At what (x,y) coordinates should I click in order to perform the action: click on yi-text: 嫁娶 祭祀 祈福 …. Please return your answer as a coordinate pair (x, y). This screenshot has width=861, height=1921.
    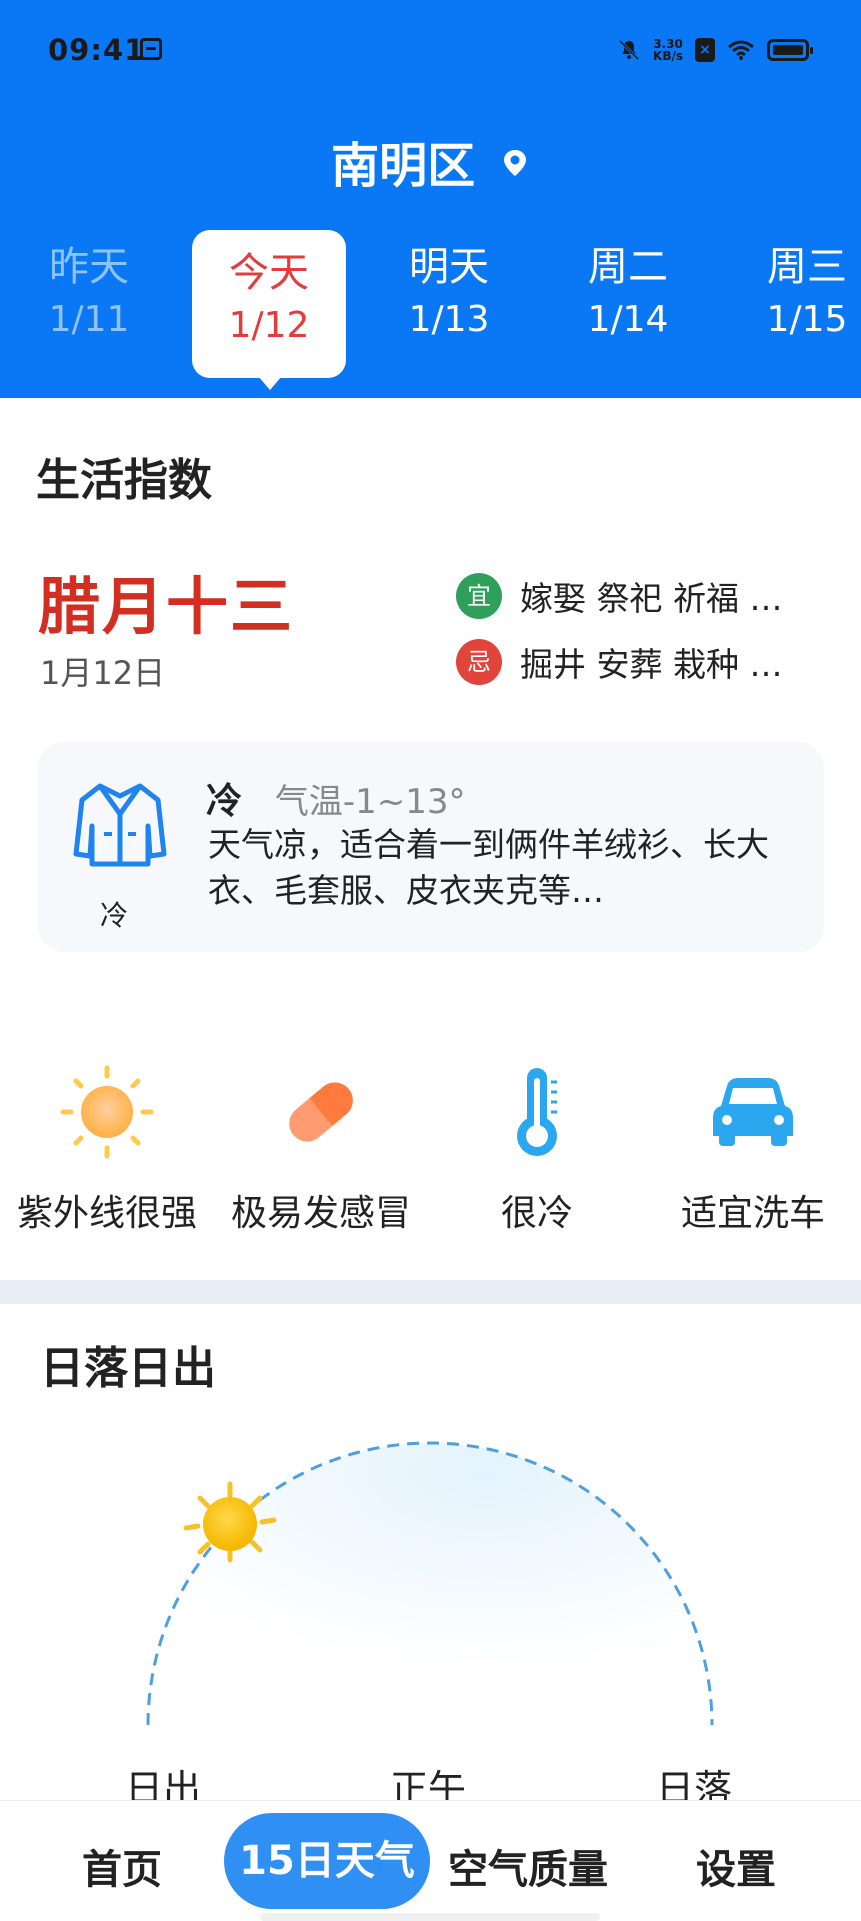
    Looking at the image, I should click on (651, 598).